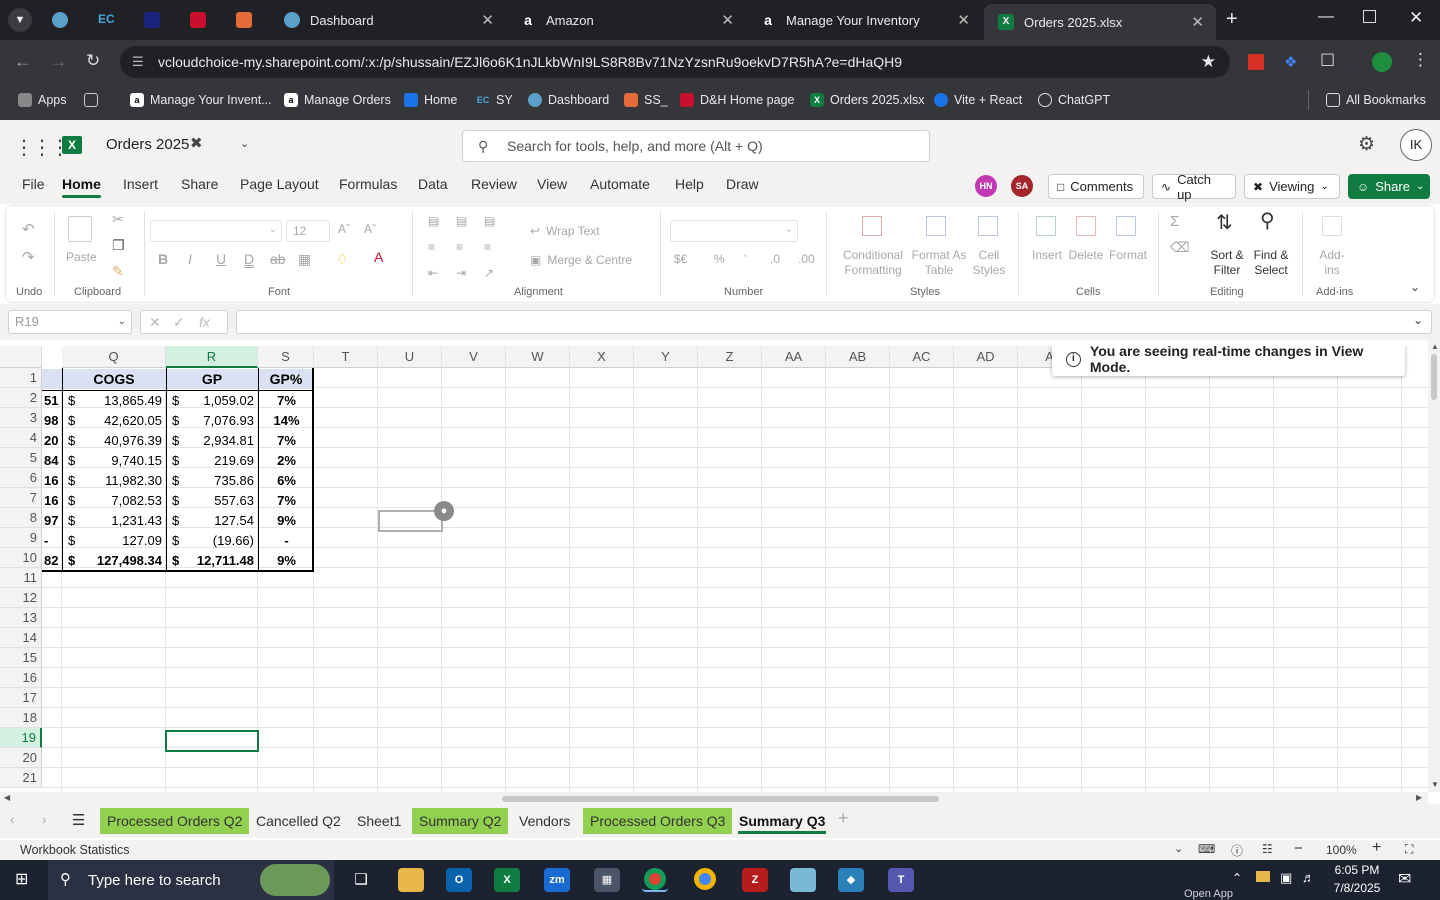 The height and width of the screenshot is (900, 1440). Describe the element at coordinates (21, 718) in the screenshot. I see `row-header-18: 18` at that location.